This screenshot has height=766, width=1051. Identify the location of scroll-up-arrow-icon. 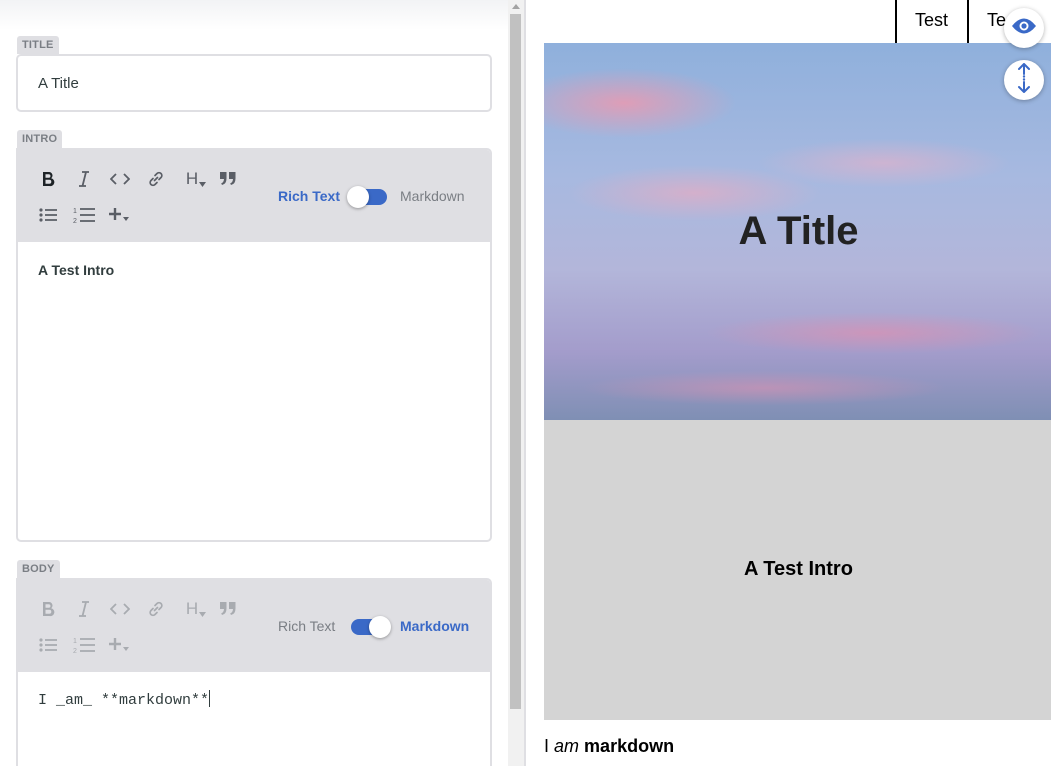
(516, 6).